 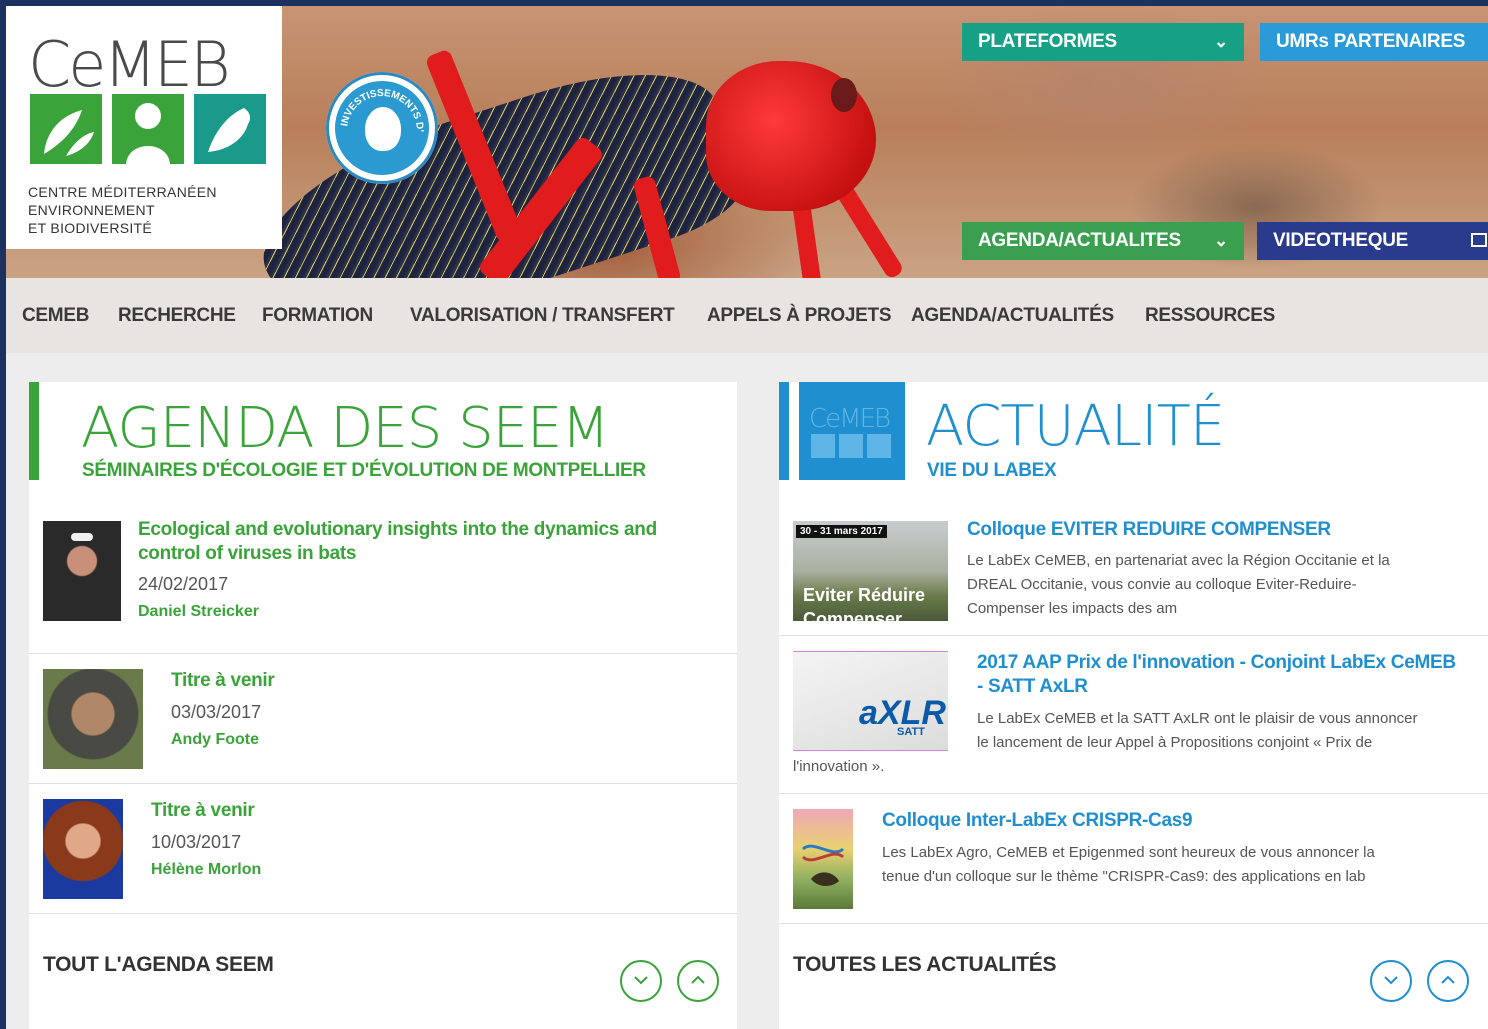 I want to click on all-news-link: TOUTES LES ACTUALITÉS, so click(x=925, y=965).